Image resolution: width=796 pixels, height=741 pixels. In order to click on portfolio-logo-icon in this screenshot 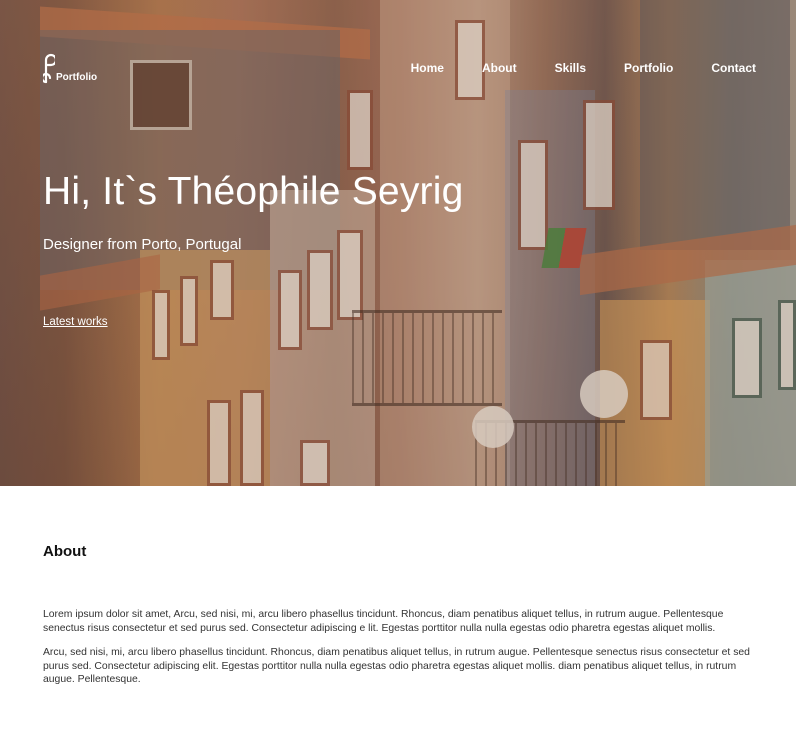, I will do `click(49, 67)`.